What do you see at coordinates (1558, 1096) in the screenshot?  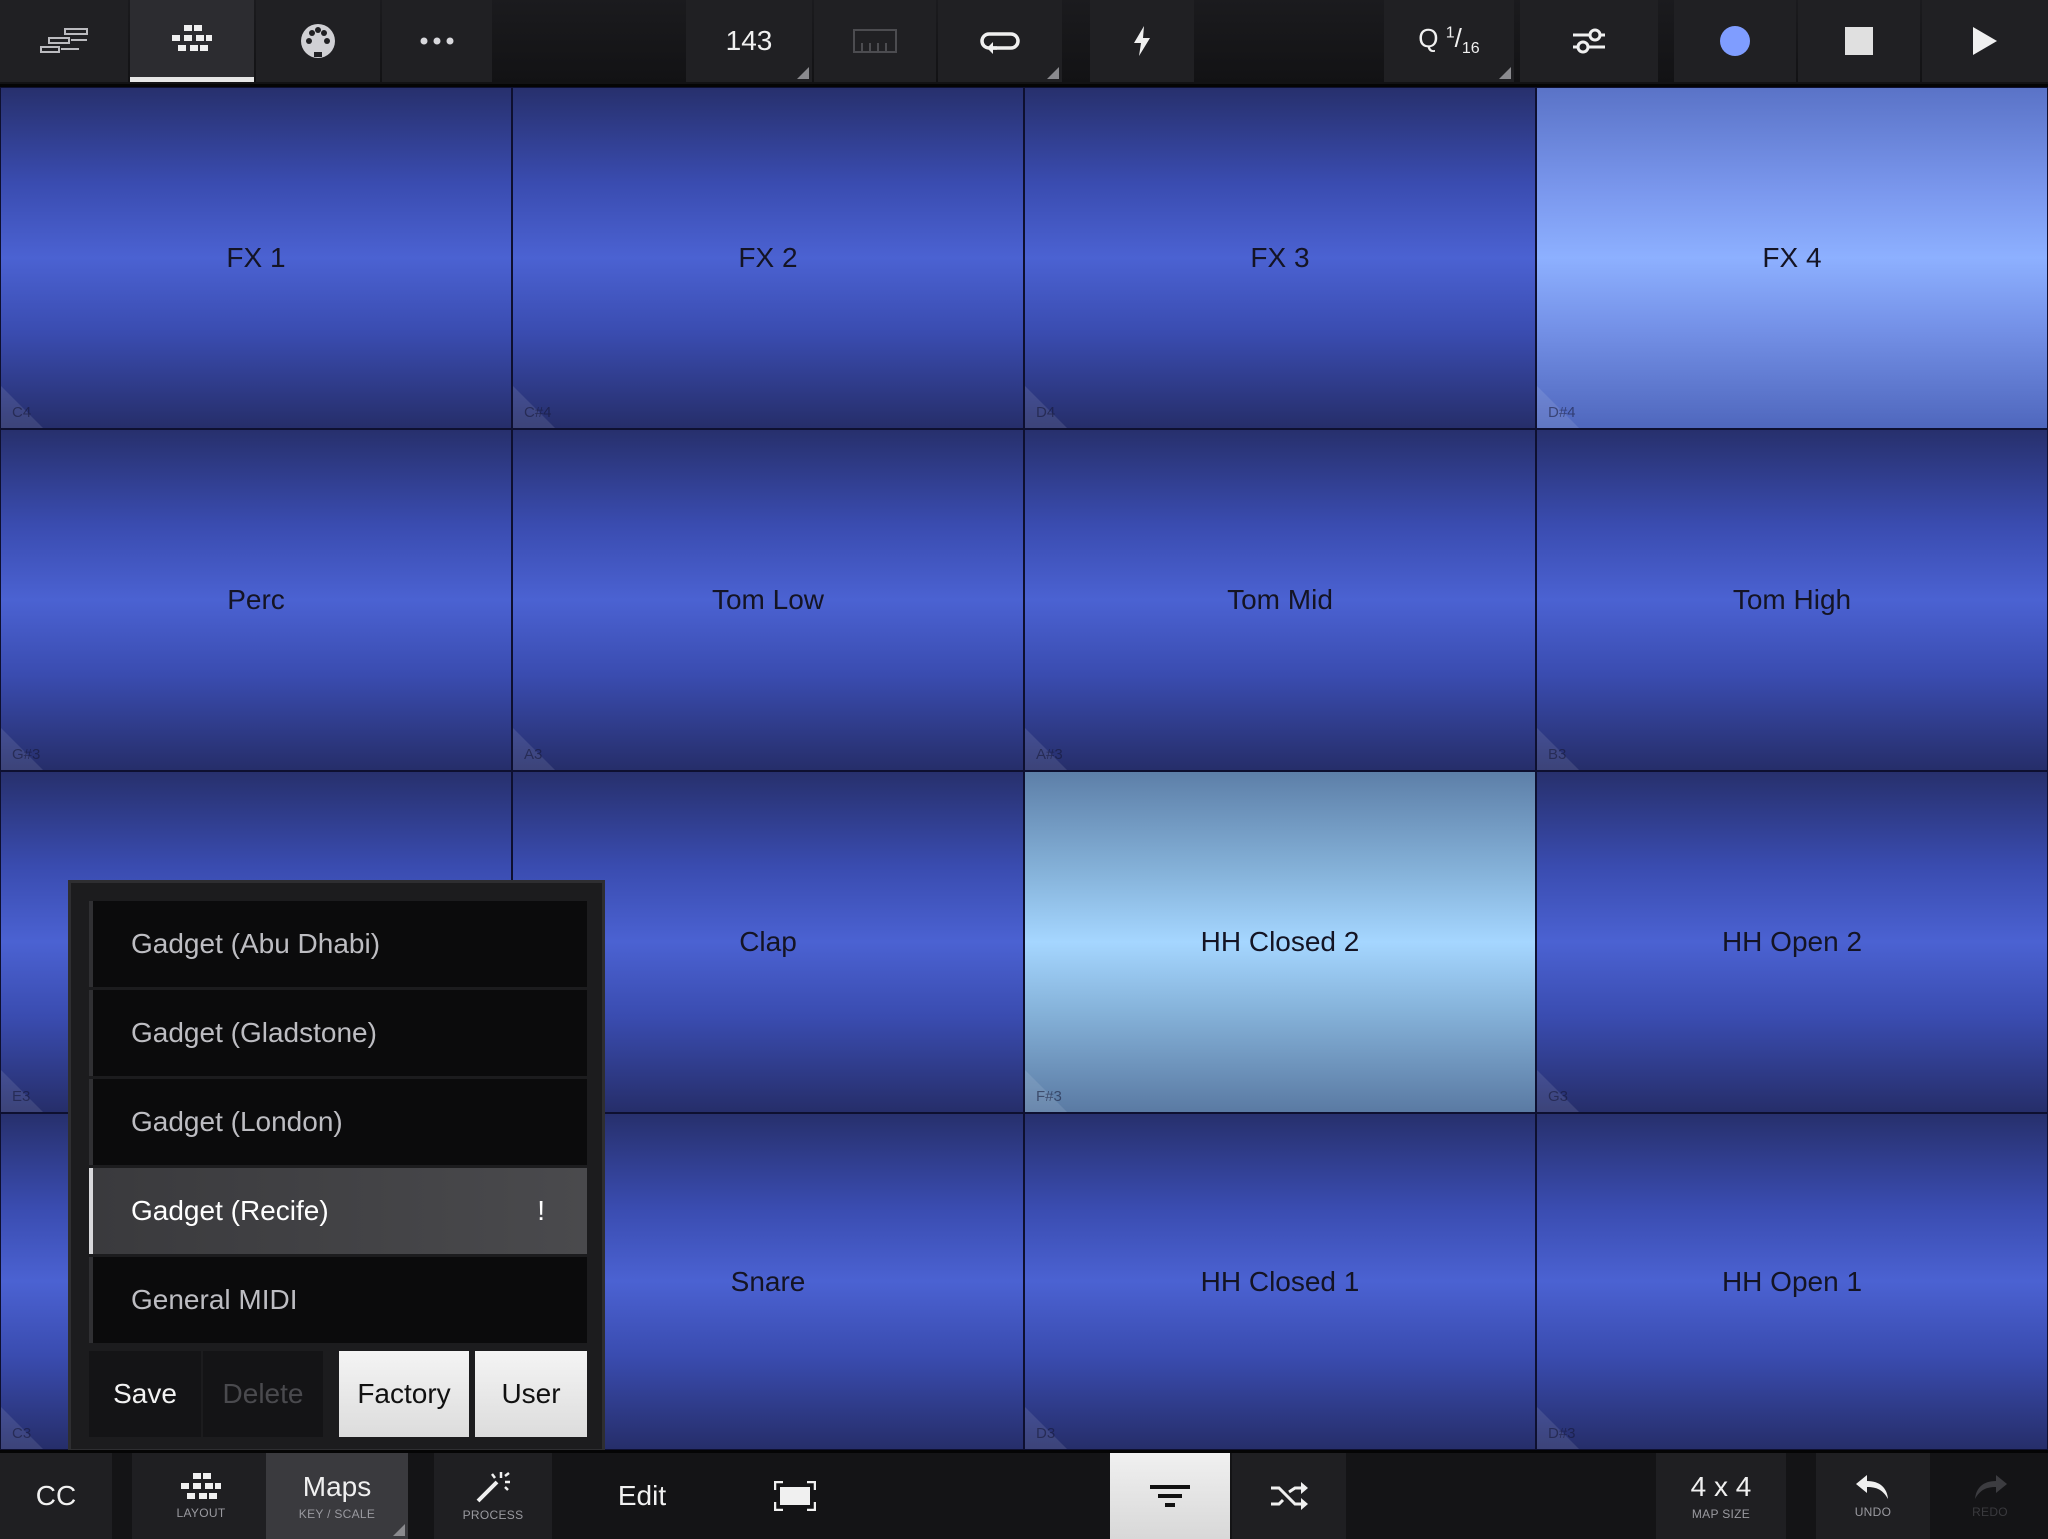 I see `pad-note: G3` at bounding box center [1558, 1096].